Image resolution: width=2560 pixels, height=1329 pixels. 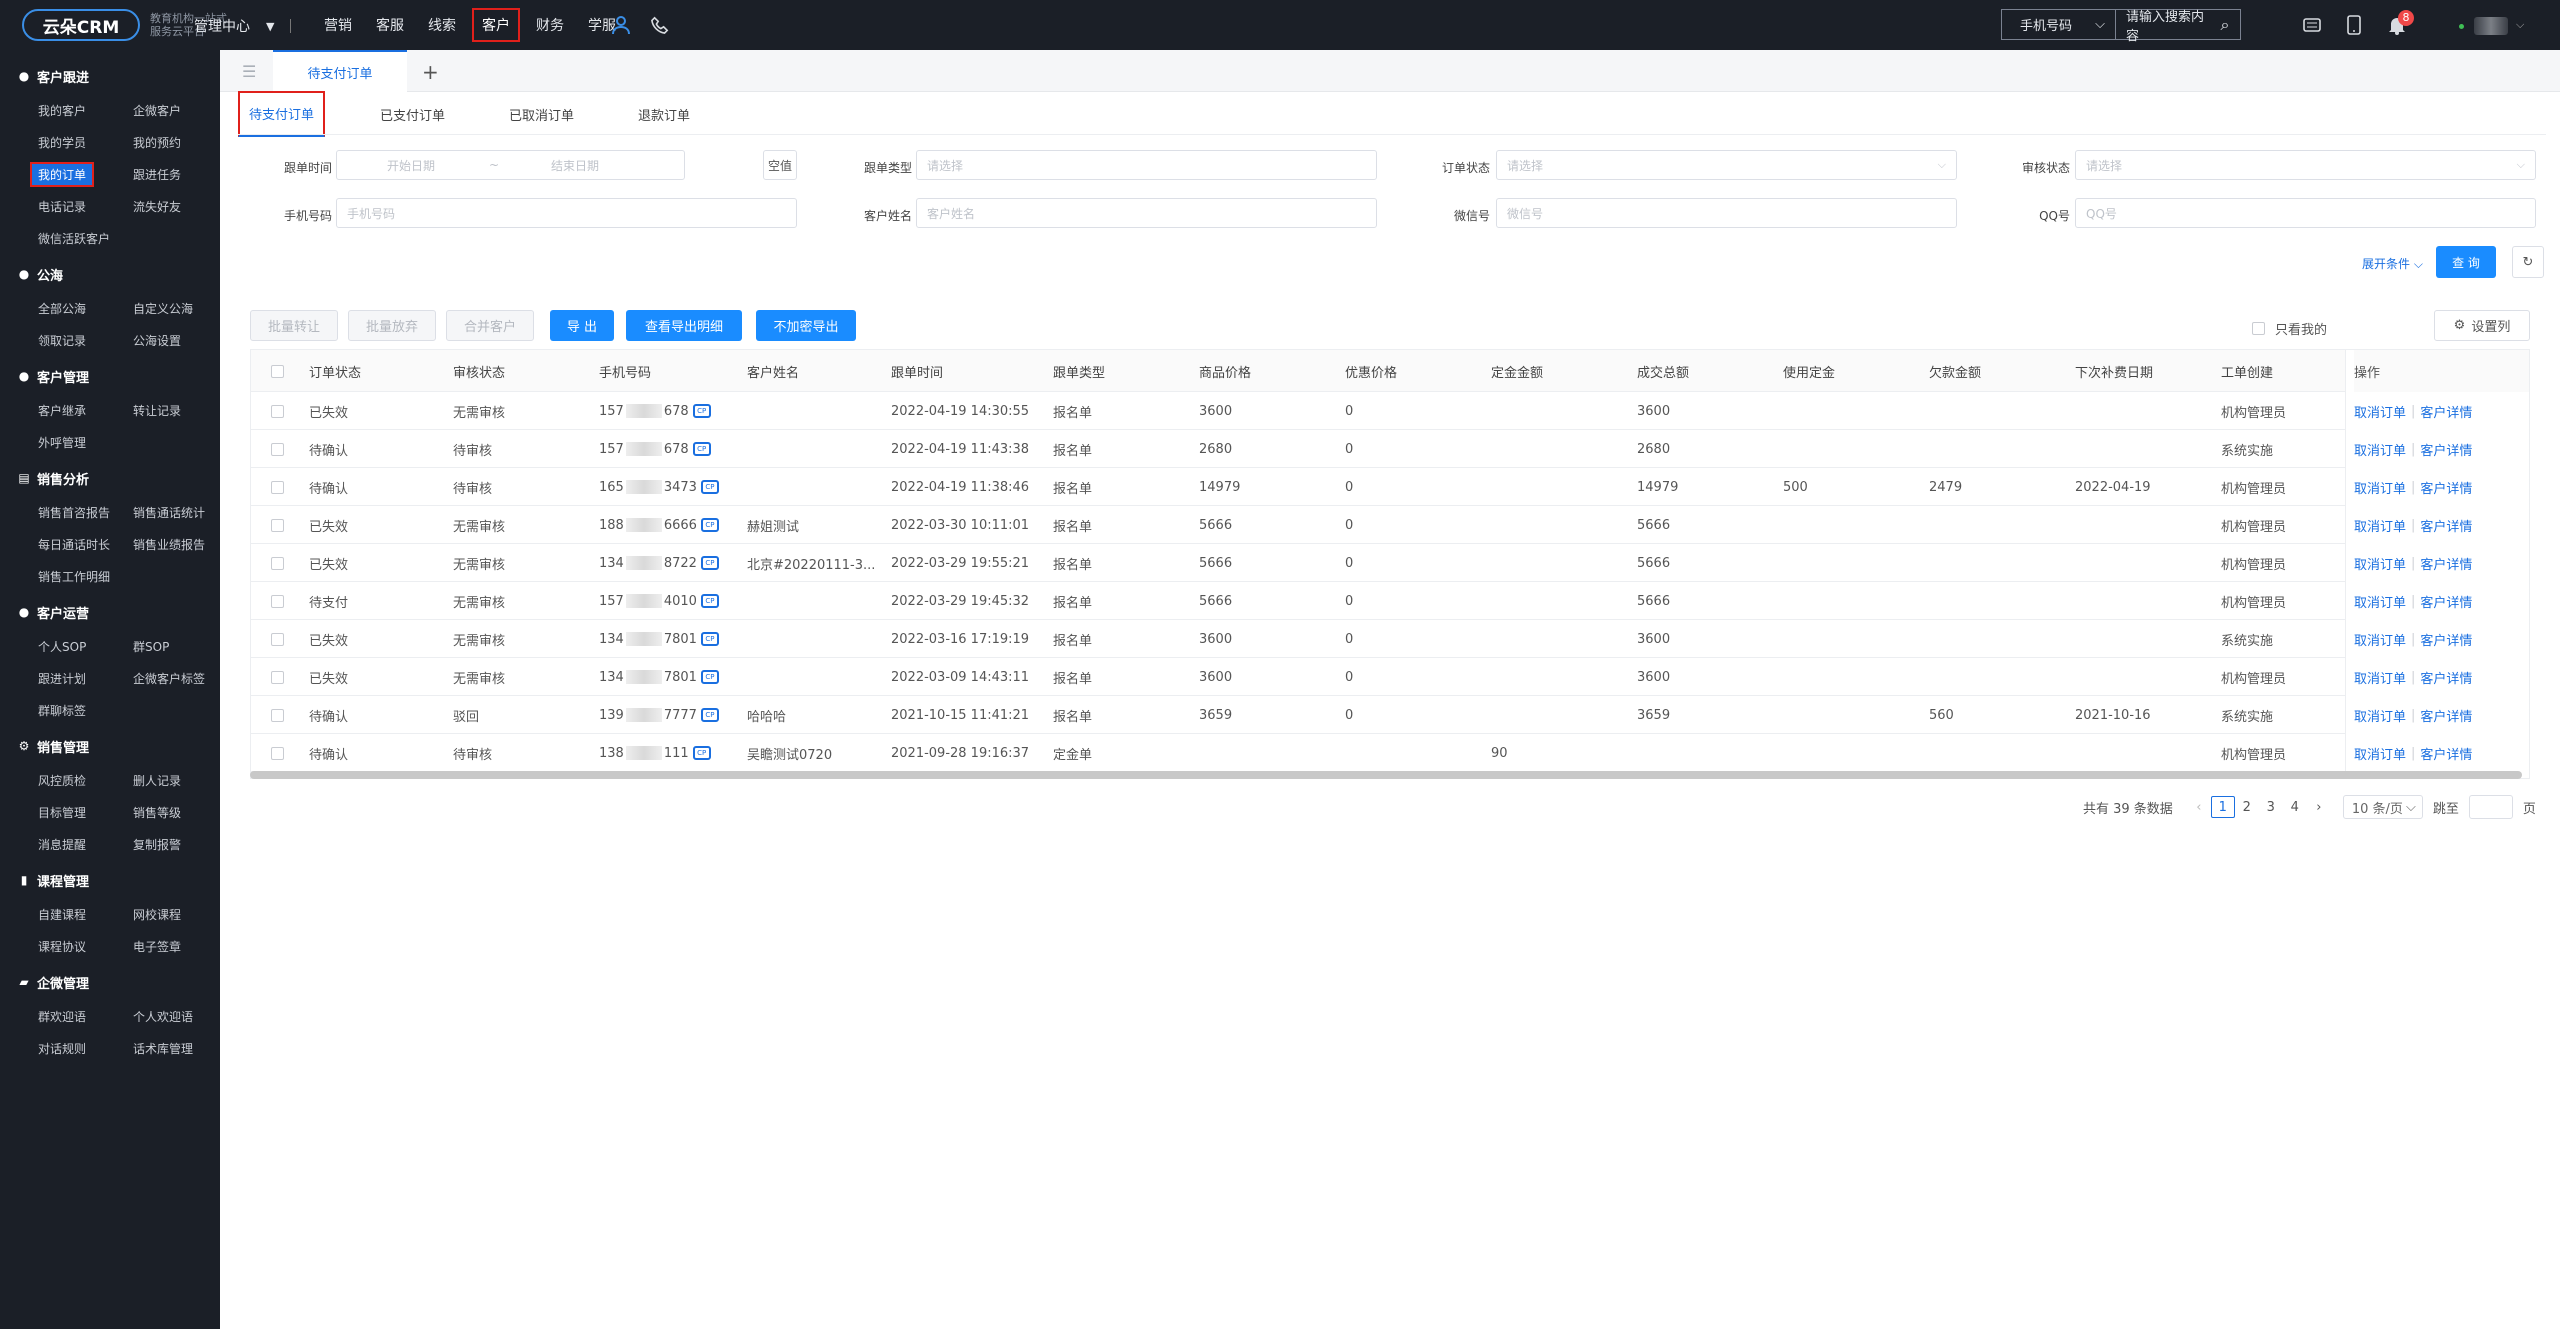 I want to click on audit-status-select: 请选择 ⌵, so click(x=2305, y=165).